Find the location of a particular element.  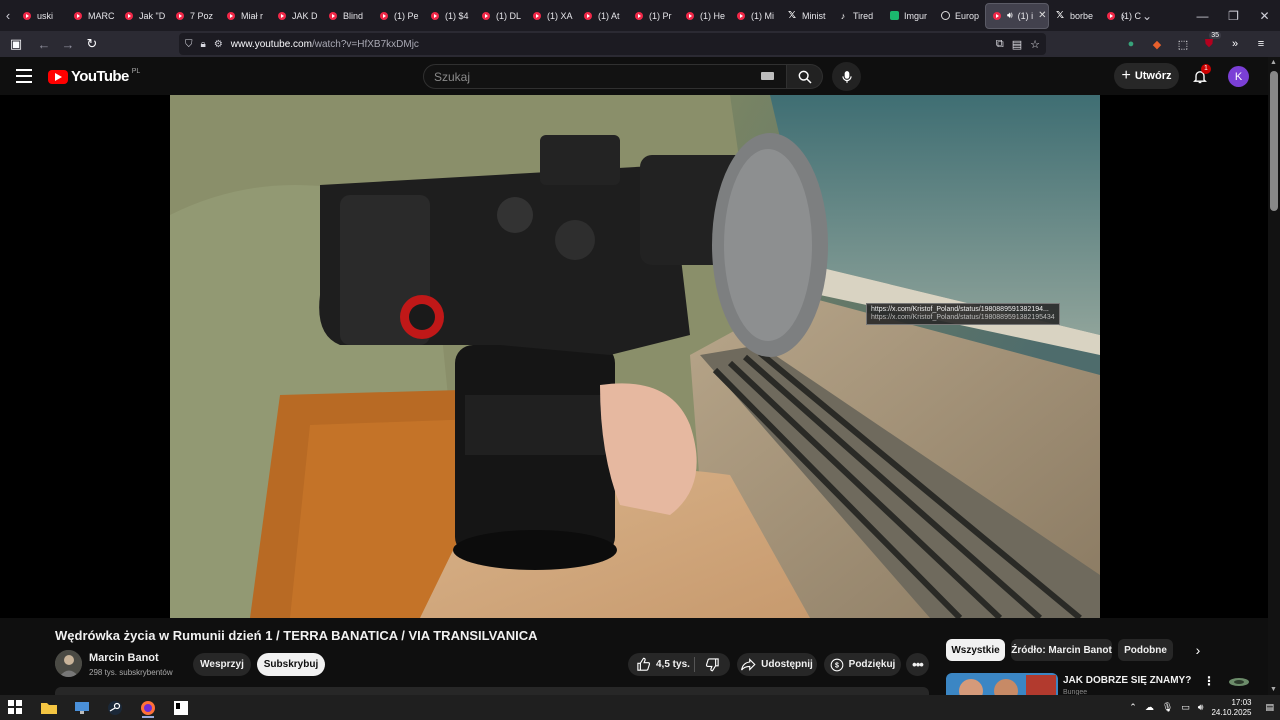

like-button: 4,5 tys. is located at coordinates (661, 664).